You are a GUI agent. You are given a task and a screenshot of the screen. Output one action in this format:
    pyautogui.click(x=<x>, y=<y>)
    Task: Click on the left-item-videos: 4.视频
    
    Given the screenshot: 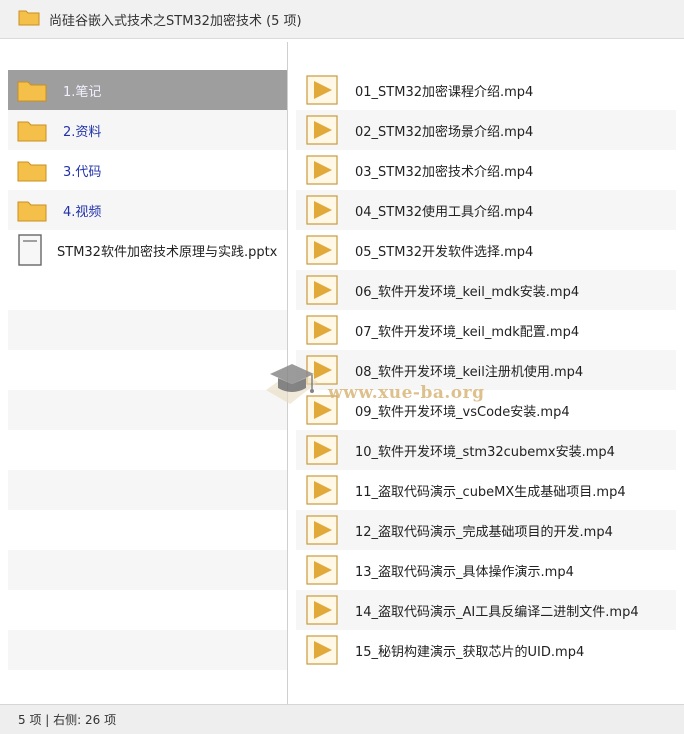 What is the action you would take?
    pyautogui.click(x=147, y=210)
    